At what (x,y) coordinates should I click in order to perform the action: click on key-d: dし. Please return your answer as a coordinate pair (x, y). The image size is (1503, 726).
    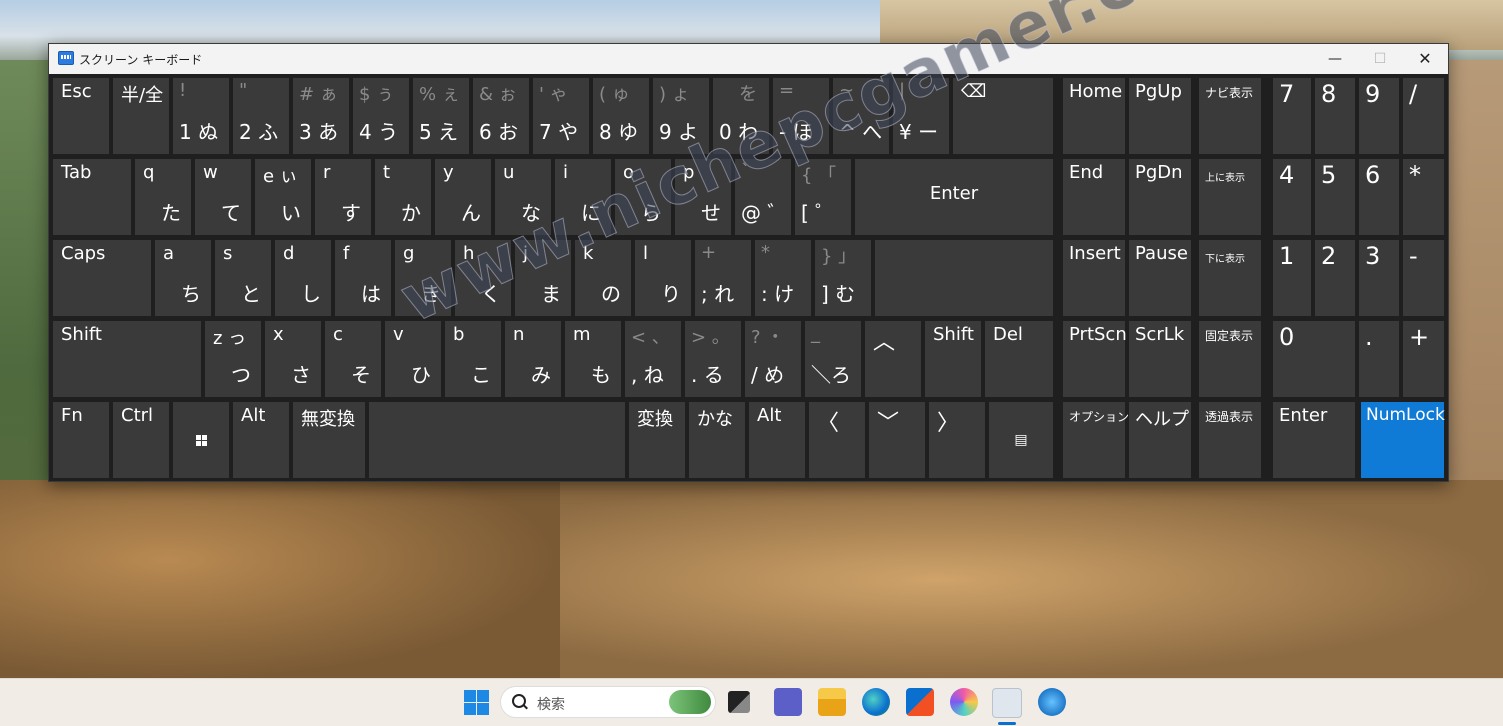
    Looking at the image, I should click on (303, 278).